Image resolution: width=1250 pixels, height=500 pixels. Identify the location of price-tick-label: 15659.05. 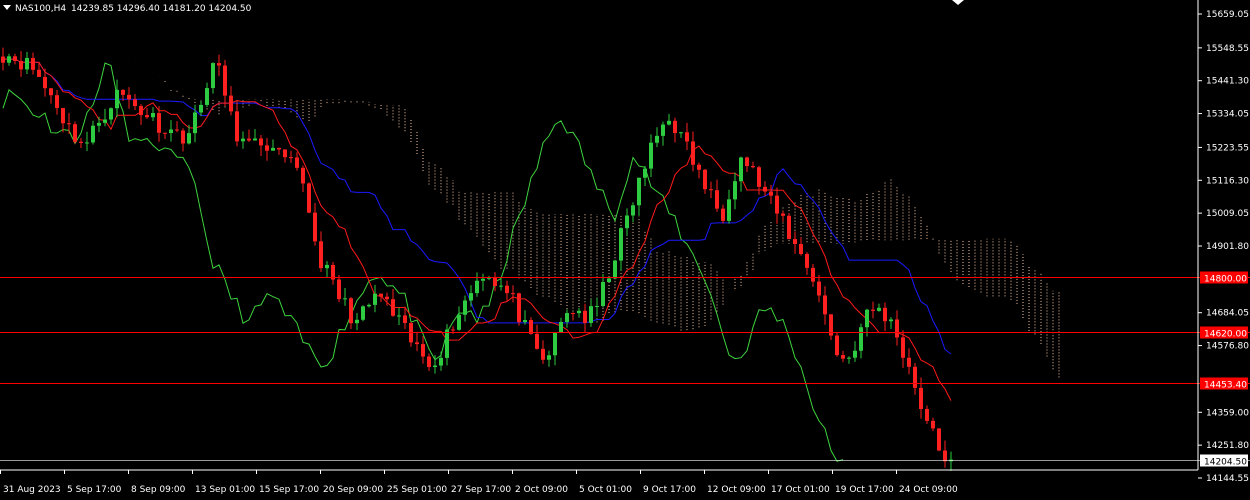
(1227, 15).